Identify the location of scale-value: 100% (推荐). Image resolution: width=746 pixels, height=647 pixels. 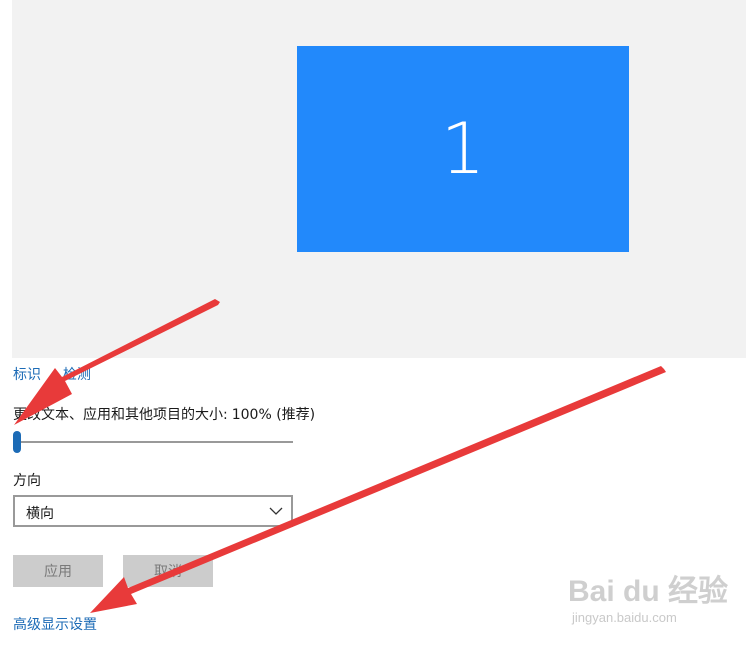
(273, 415).